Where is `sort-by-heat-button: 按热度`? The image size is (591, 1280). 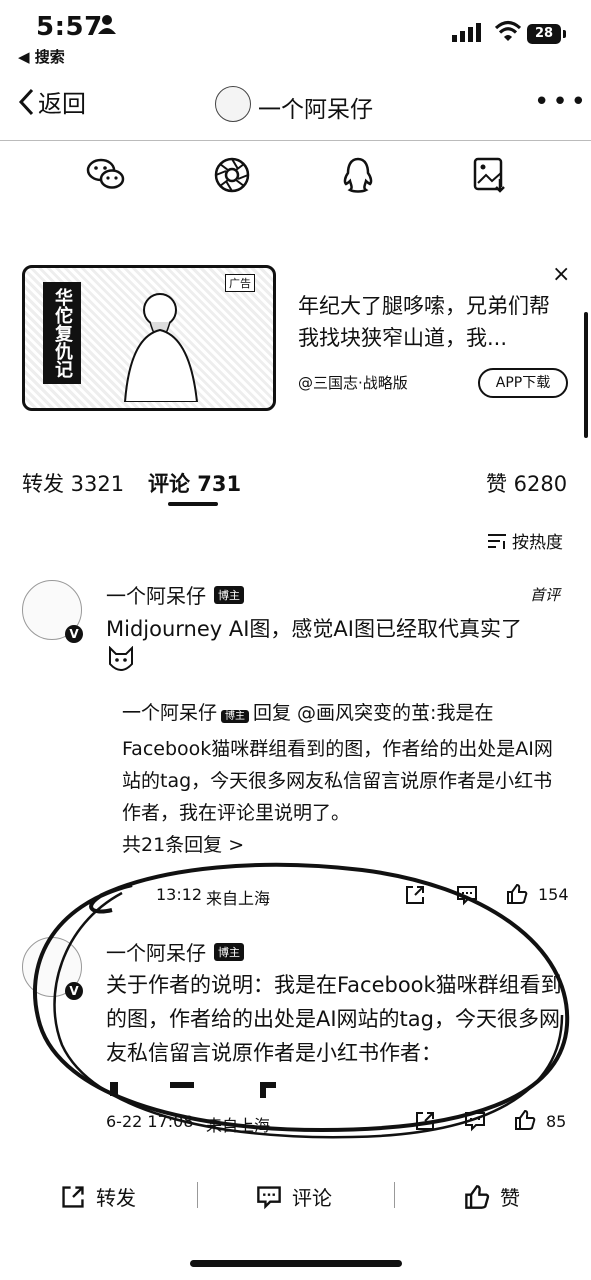
sort-by-heat-button: 按热度 is located at coordinates (524, 540).